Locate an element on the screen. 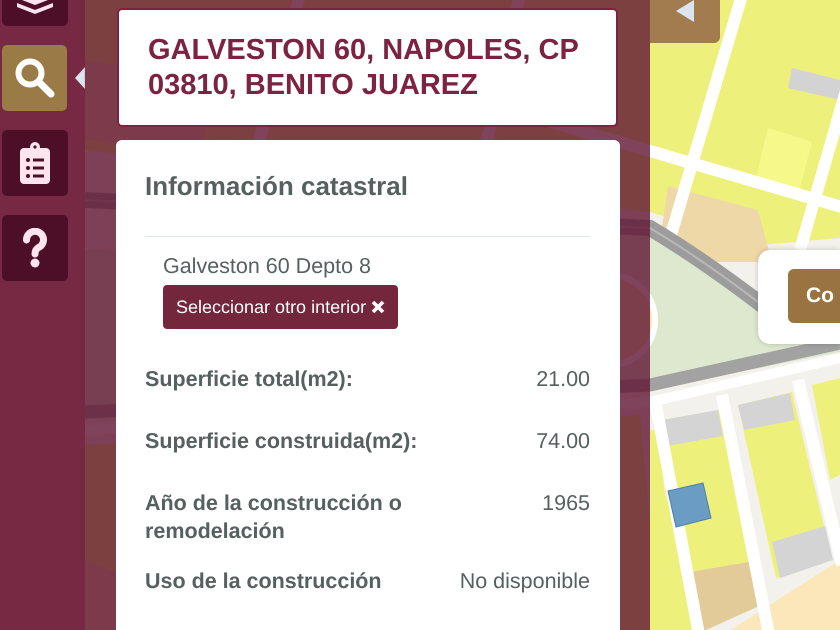  field-value: 74.00 is located at coordinates (563, 441).